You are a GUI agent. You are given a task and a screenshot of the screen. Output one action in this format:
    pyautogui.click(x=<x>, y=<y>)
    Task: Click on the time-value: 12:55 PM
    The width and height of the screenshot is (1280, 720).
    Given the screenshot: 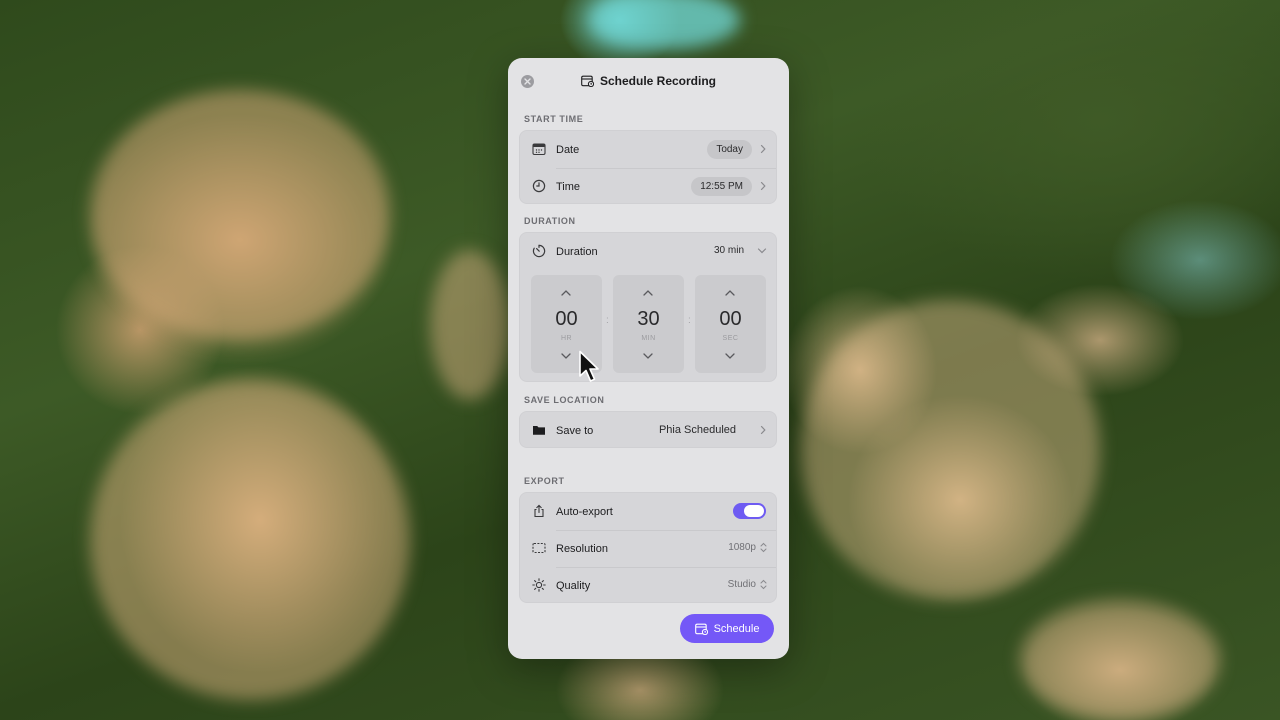 What is the action you would take?
    pyautogui.click(x=721, y=186)
    